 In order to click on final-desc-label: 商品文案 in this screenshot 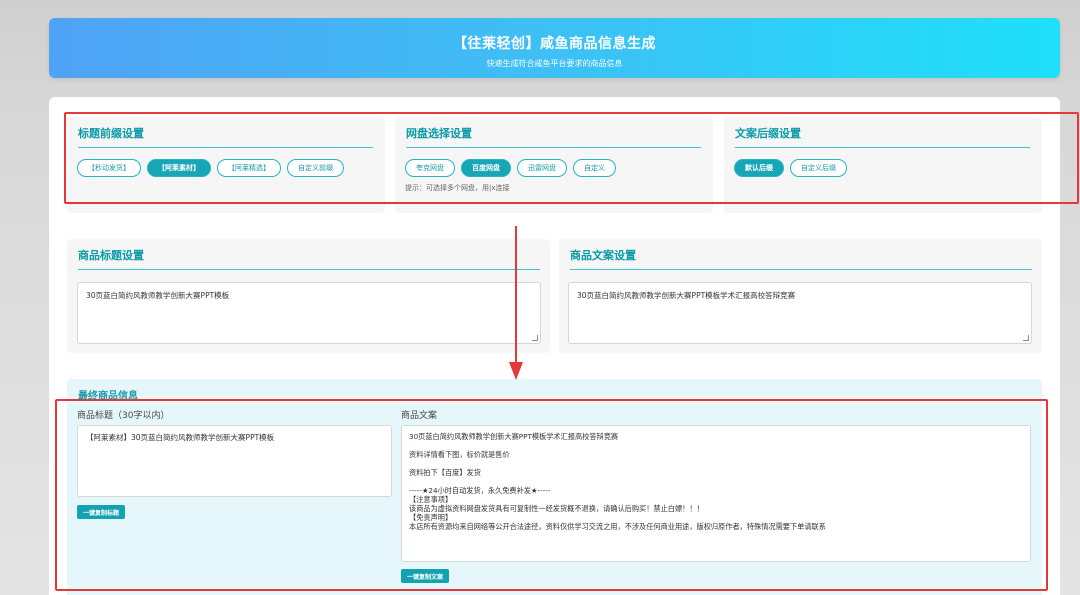, I will do `click(419, 416)`.